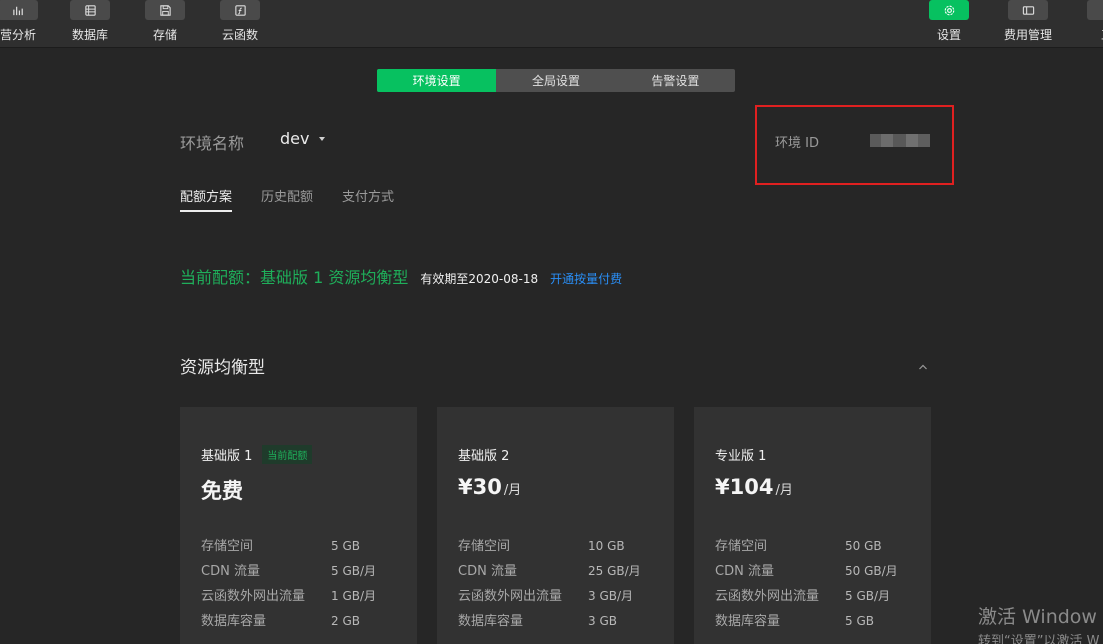  I want to click on spec-row: 存储空间 10 GB, so click(541, 544).